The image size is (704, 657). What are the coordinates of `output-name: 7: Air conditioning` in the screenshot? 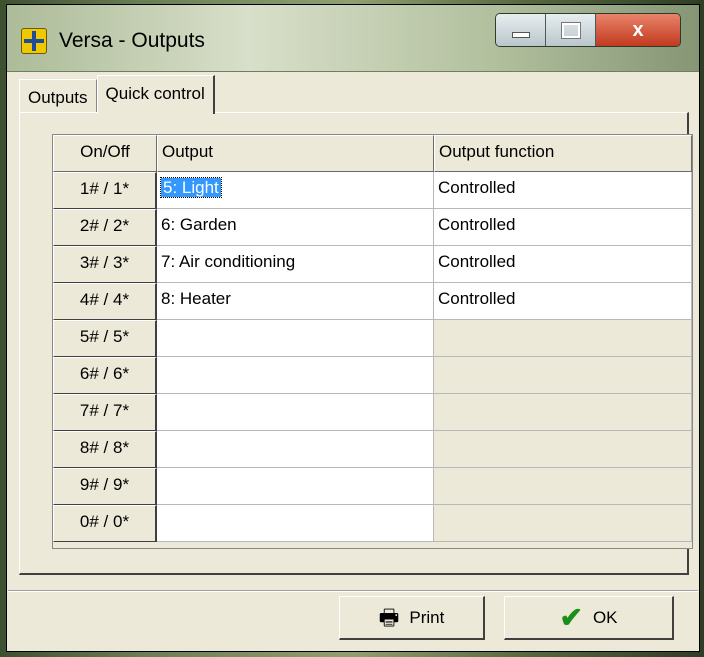 It's located at (228, 261).